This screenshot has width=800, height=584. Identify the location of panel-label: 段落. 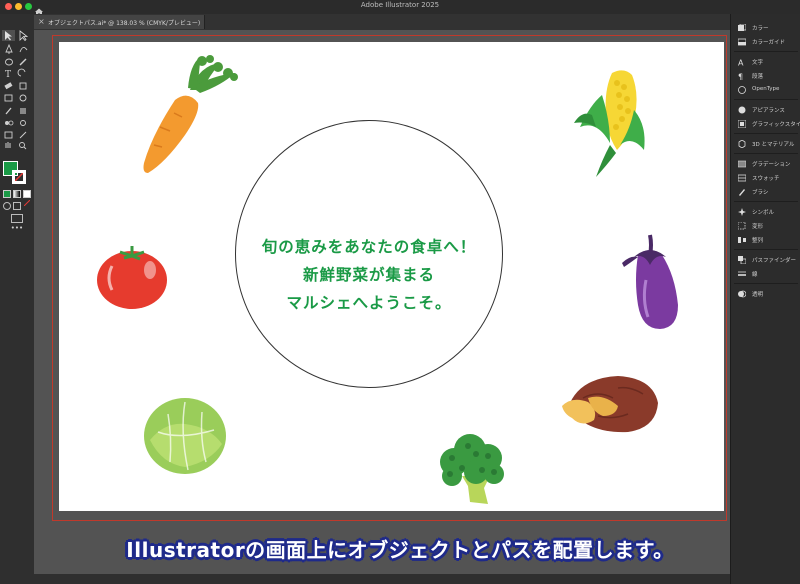
(758, 77).